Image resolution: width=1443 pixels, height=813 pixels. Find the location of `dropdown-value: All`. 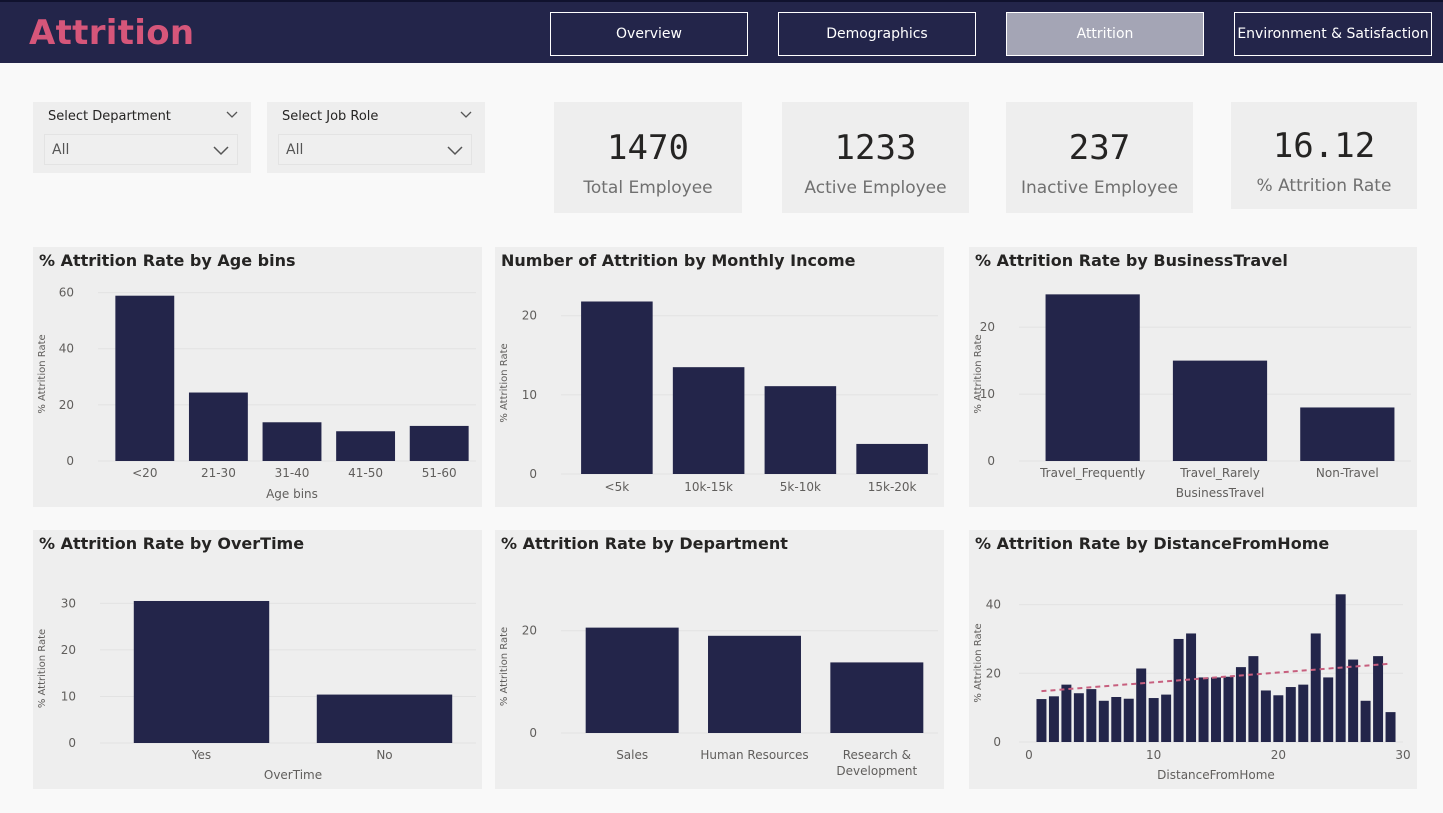

dropdown-value: All is located at coordinates (295, 150).